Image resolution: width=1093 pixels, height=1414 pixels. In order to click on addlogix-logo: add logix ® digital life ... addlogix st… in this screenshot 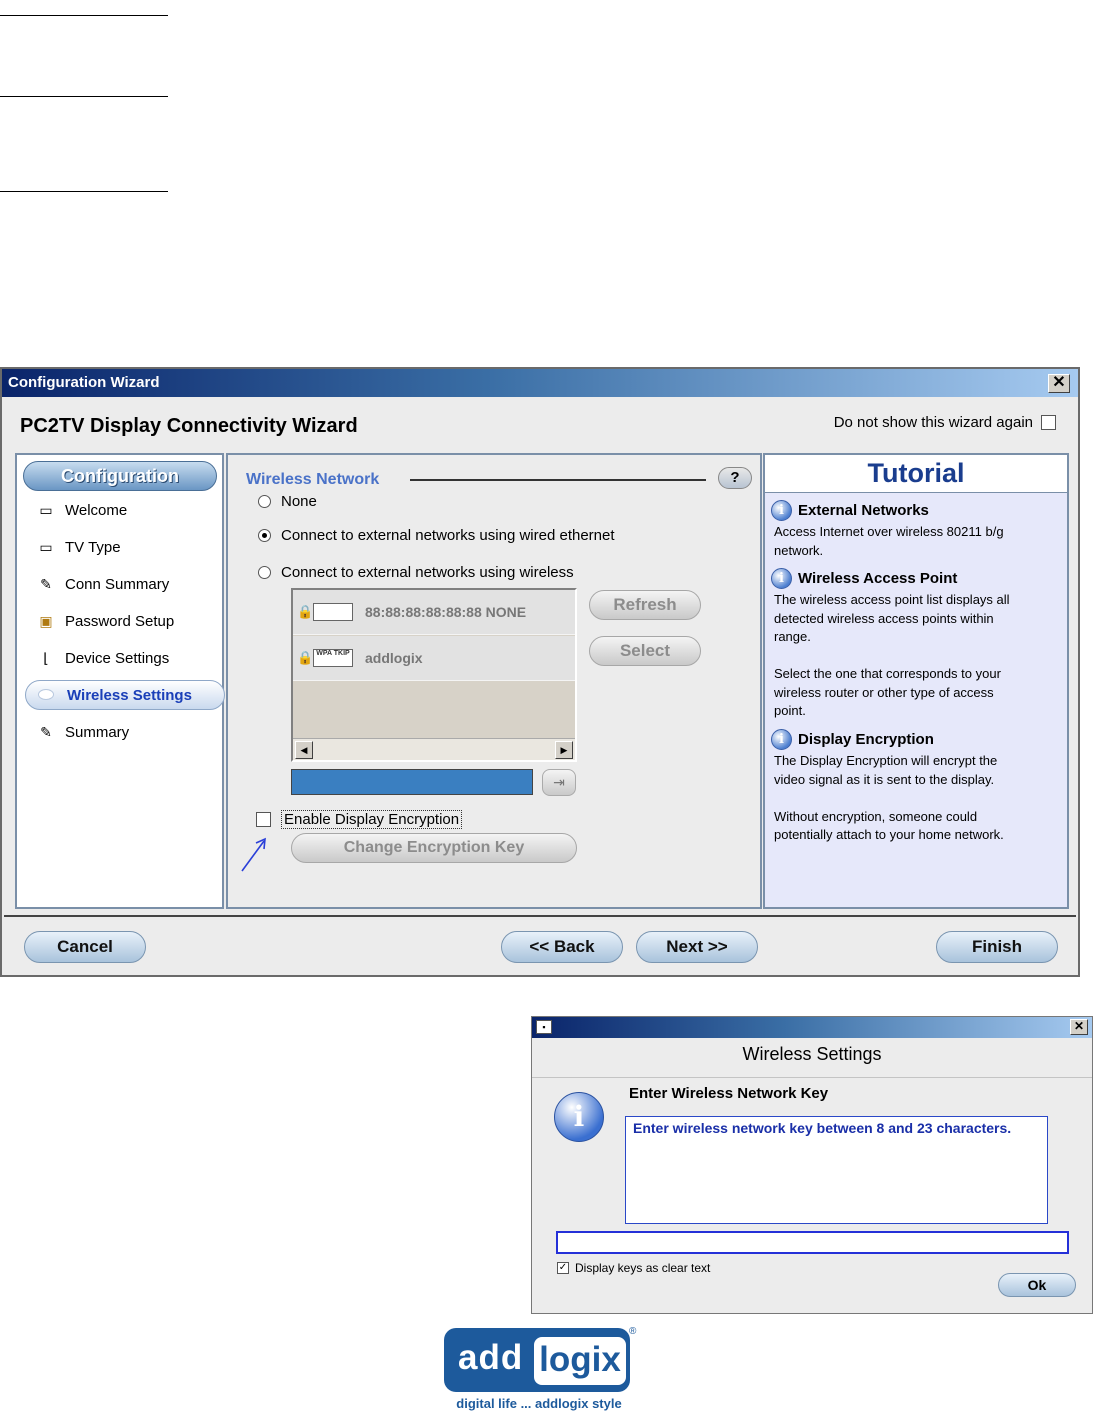, I will do `click(540, 1370)`.